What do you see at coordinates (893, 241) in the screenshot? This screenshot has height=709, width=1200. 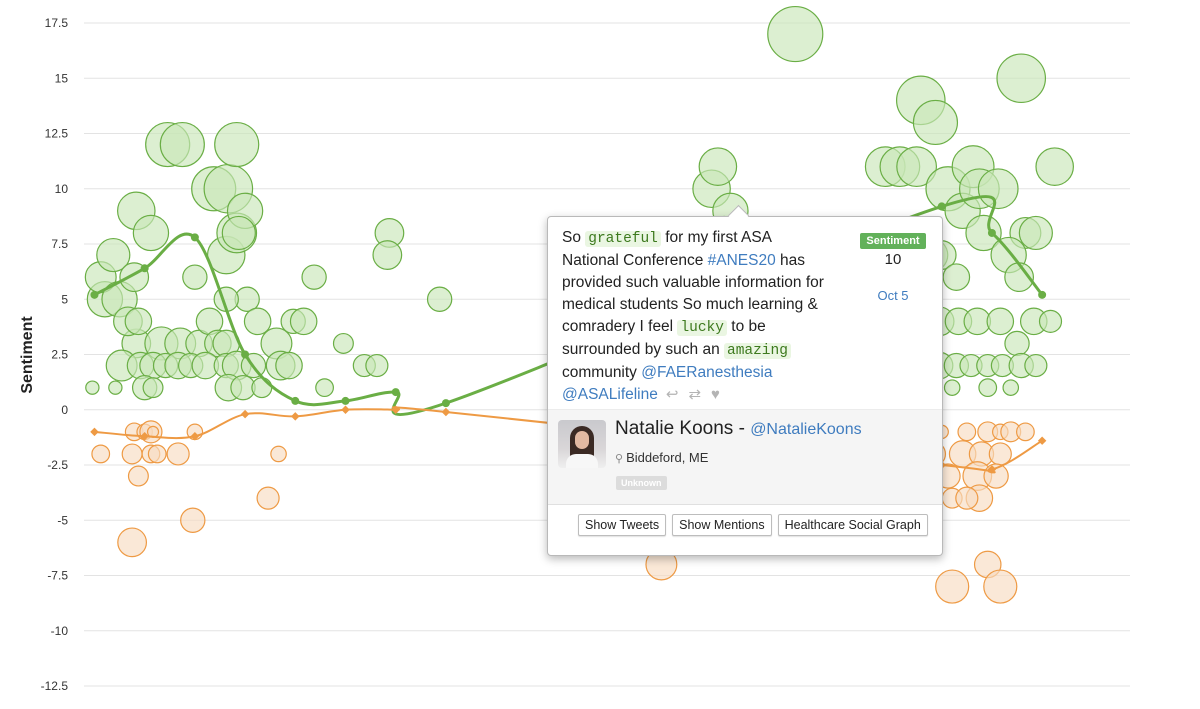 I see `sentiment-badge: Sentiment` at bounding box center [893, 241].